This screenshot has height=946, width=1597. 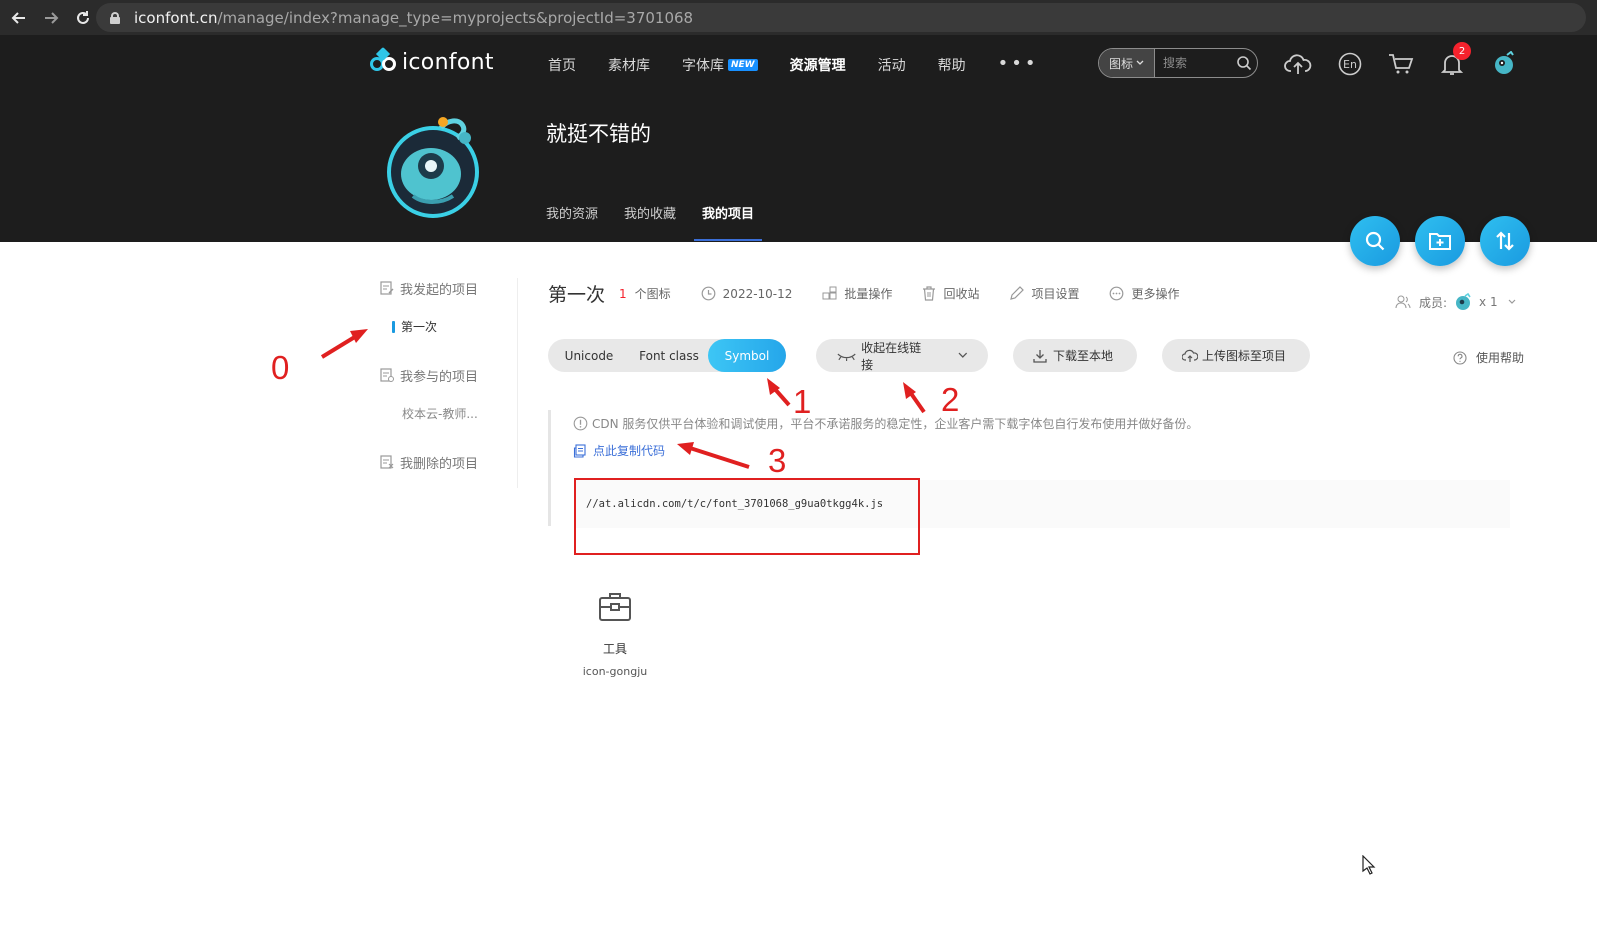 I want to click on download-icon, so click(x=1040, y=356).